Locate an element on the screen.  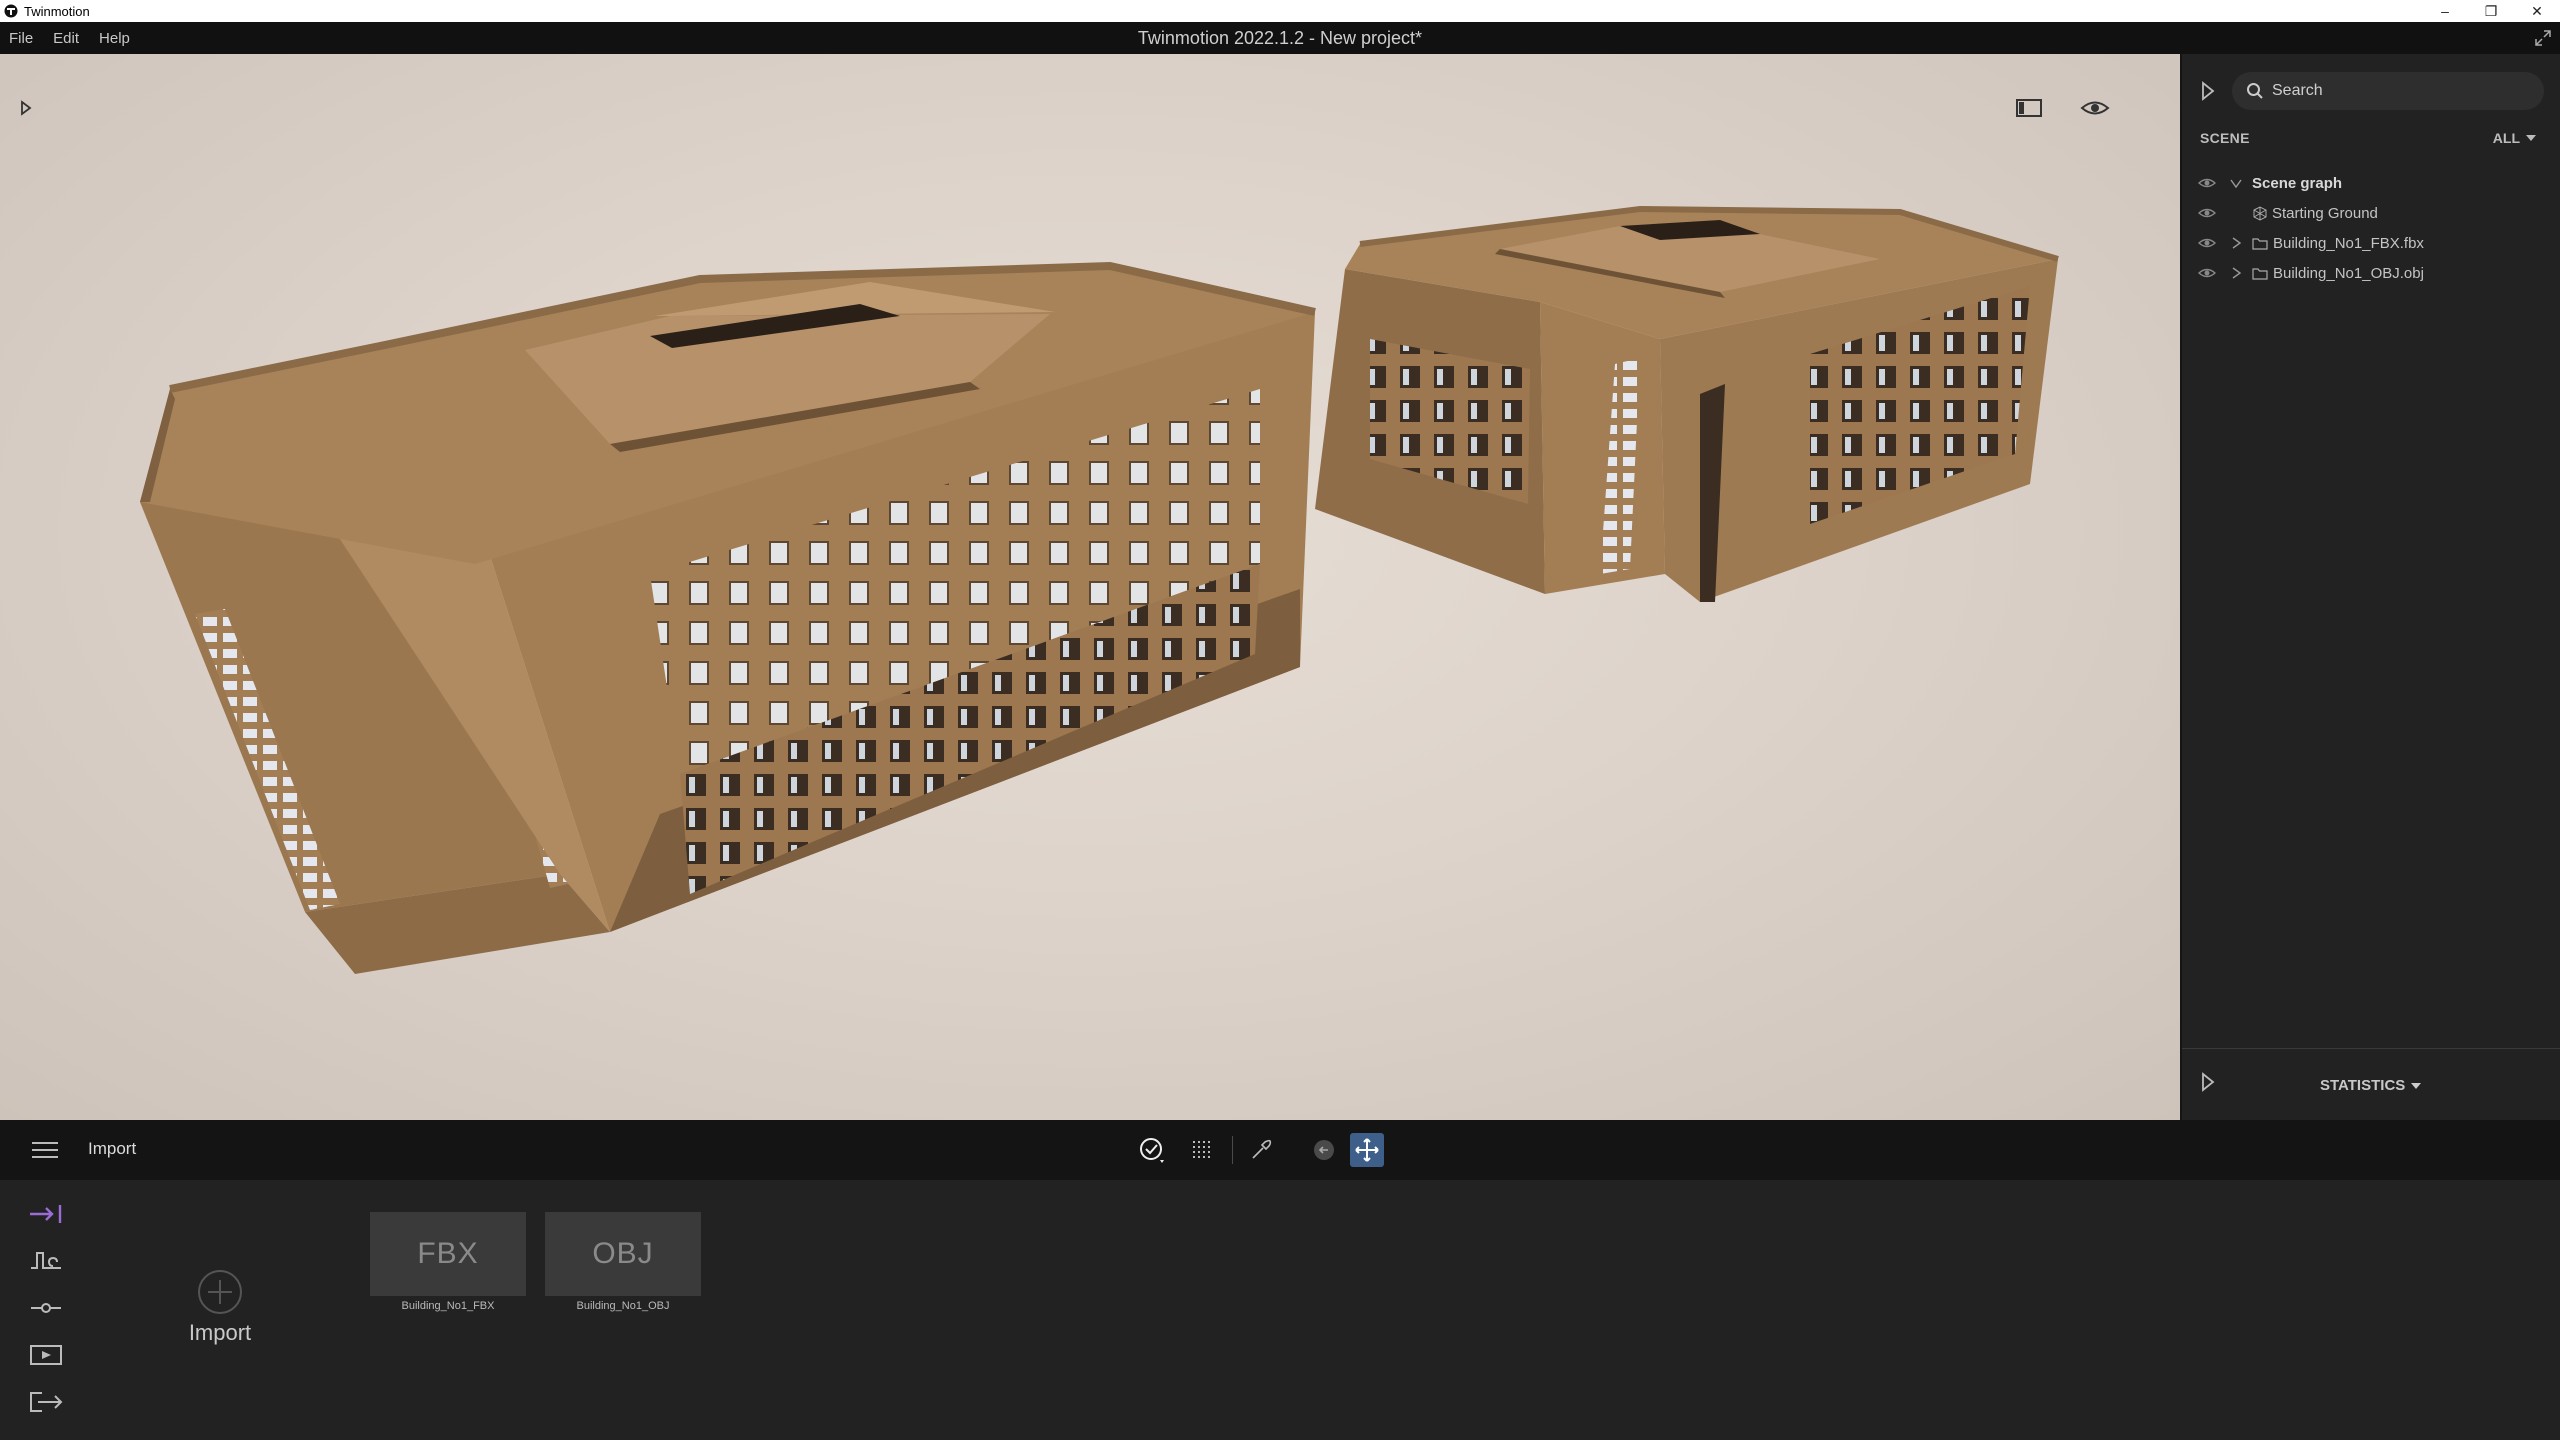
statistics-label: STATISTICS is located at coordinates (2363, 1085).